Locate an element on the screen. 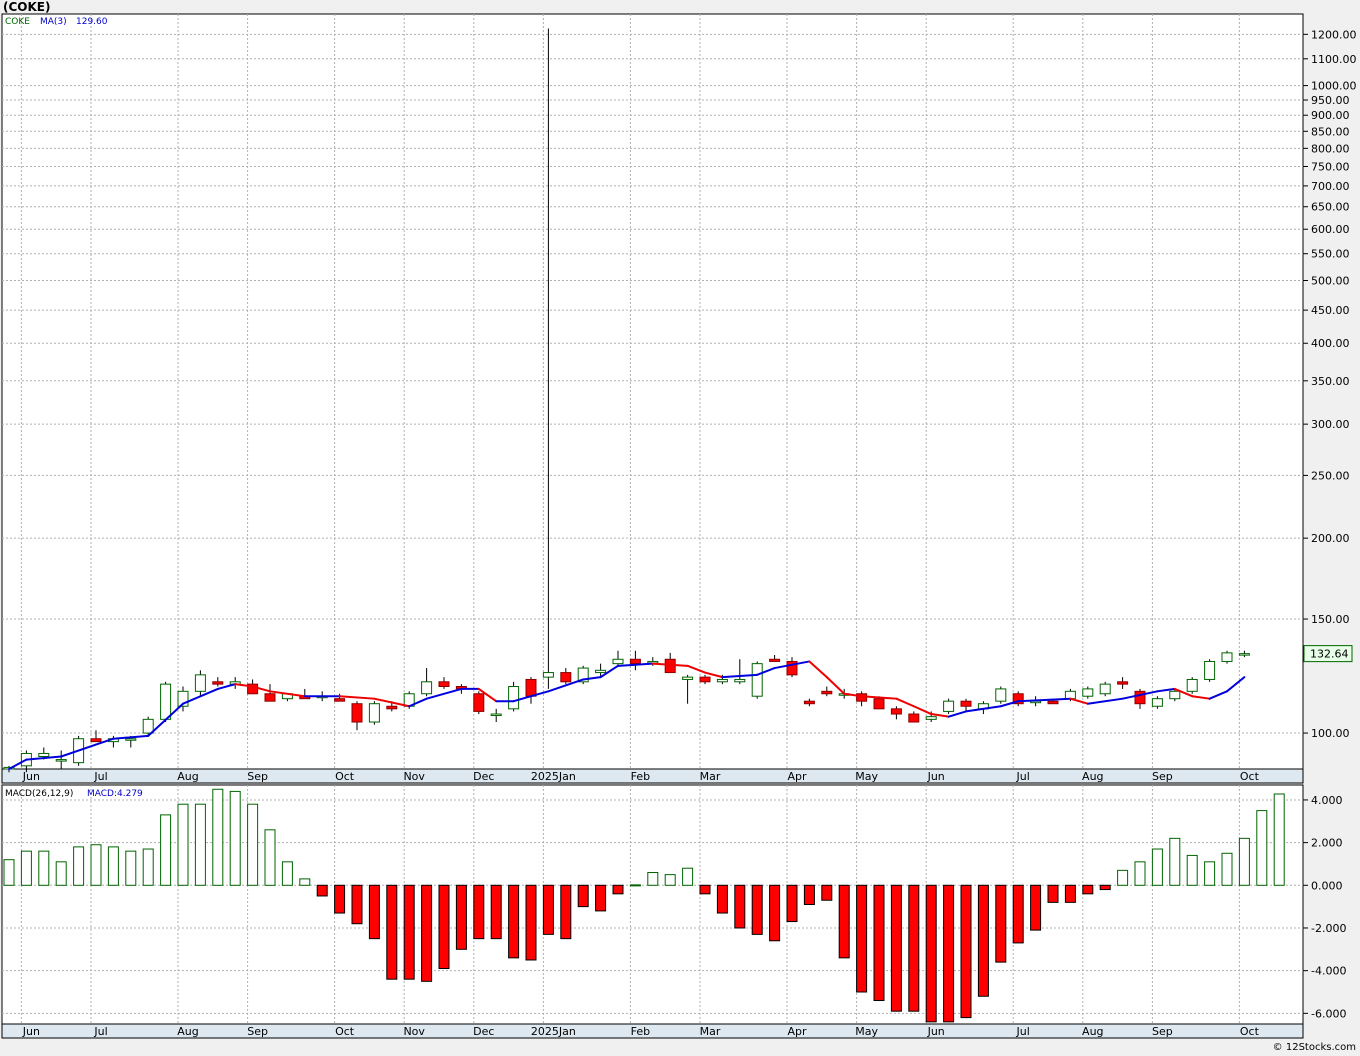 Image resolution: width=1360 pixels, height=1056 pixels. price-tick-label: 200.00 is located at coordinates (1330, 538).